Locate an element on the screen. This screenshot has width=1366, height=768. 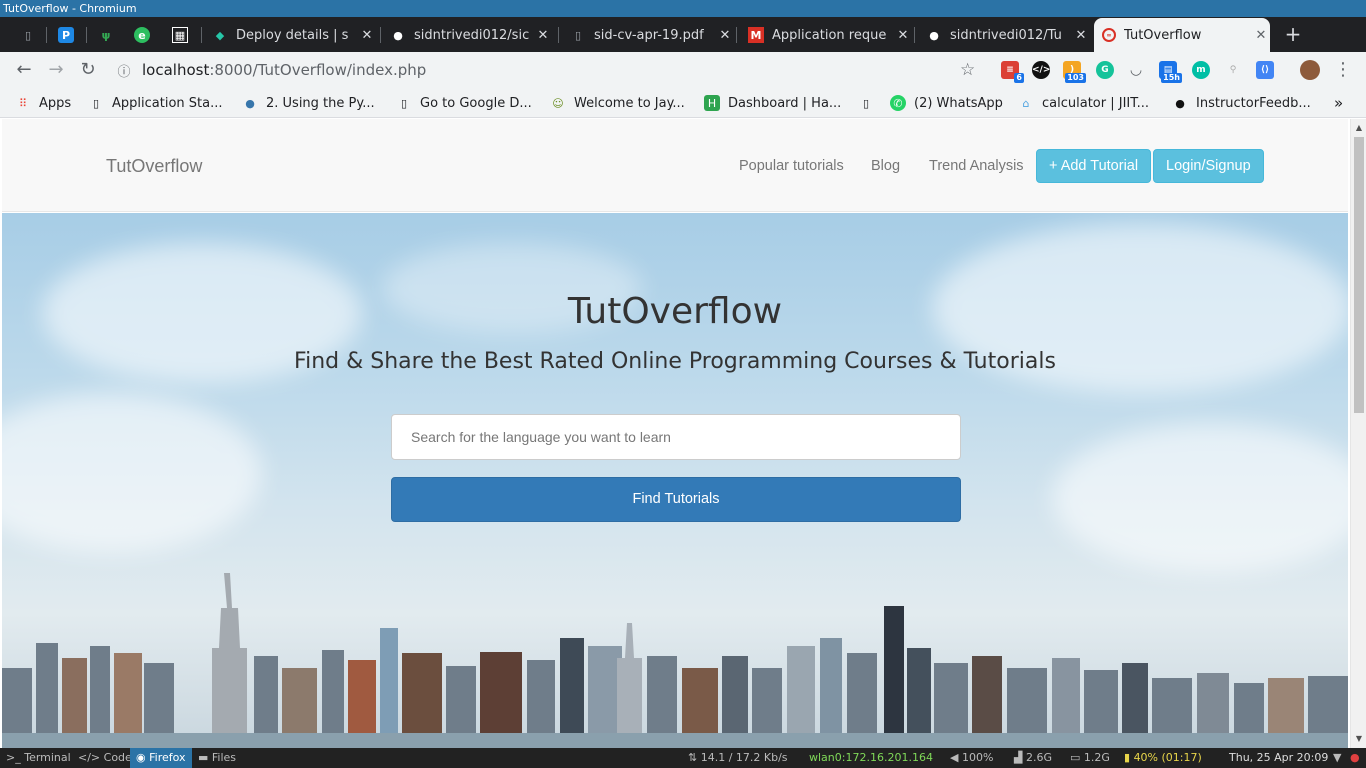
taskbar-files: ▬ Files is located at coordinates (217, 758).